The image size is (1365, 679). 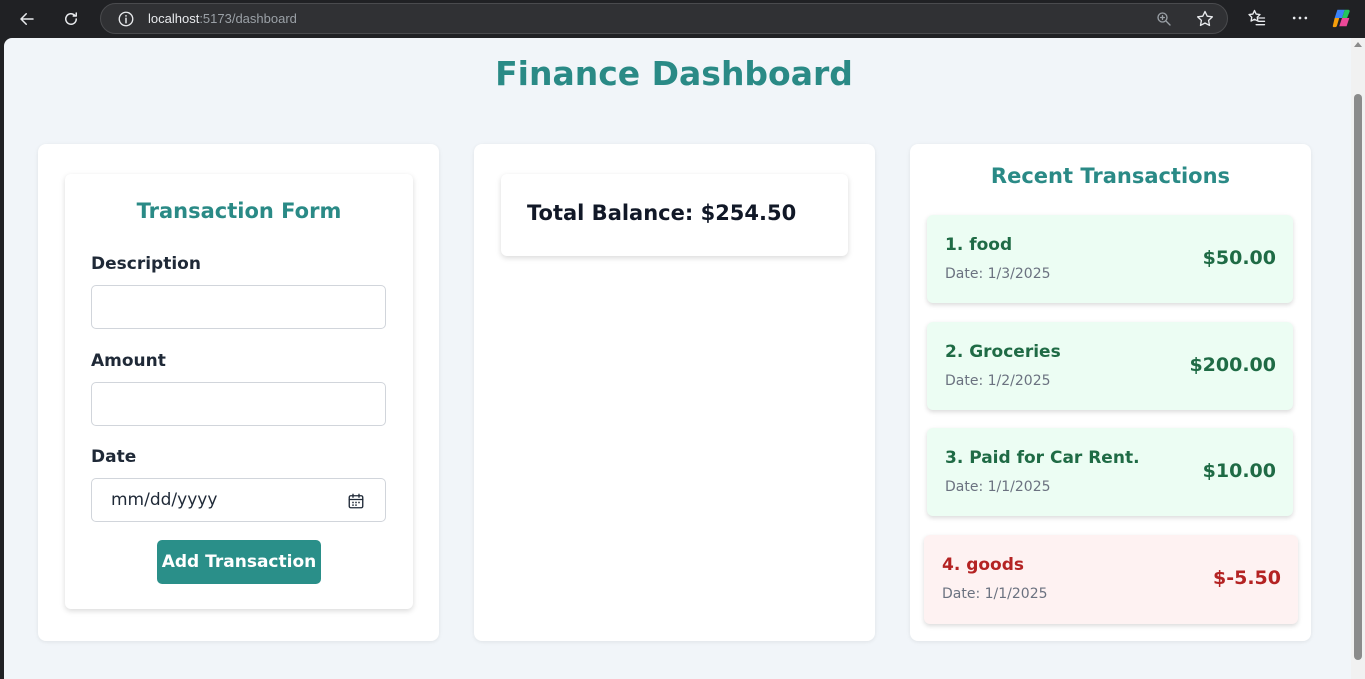 I want to click on description-input, so click(x=238, y=307).